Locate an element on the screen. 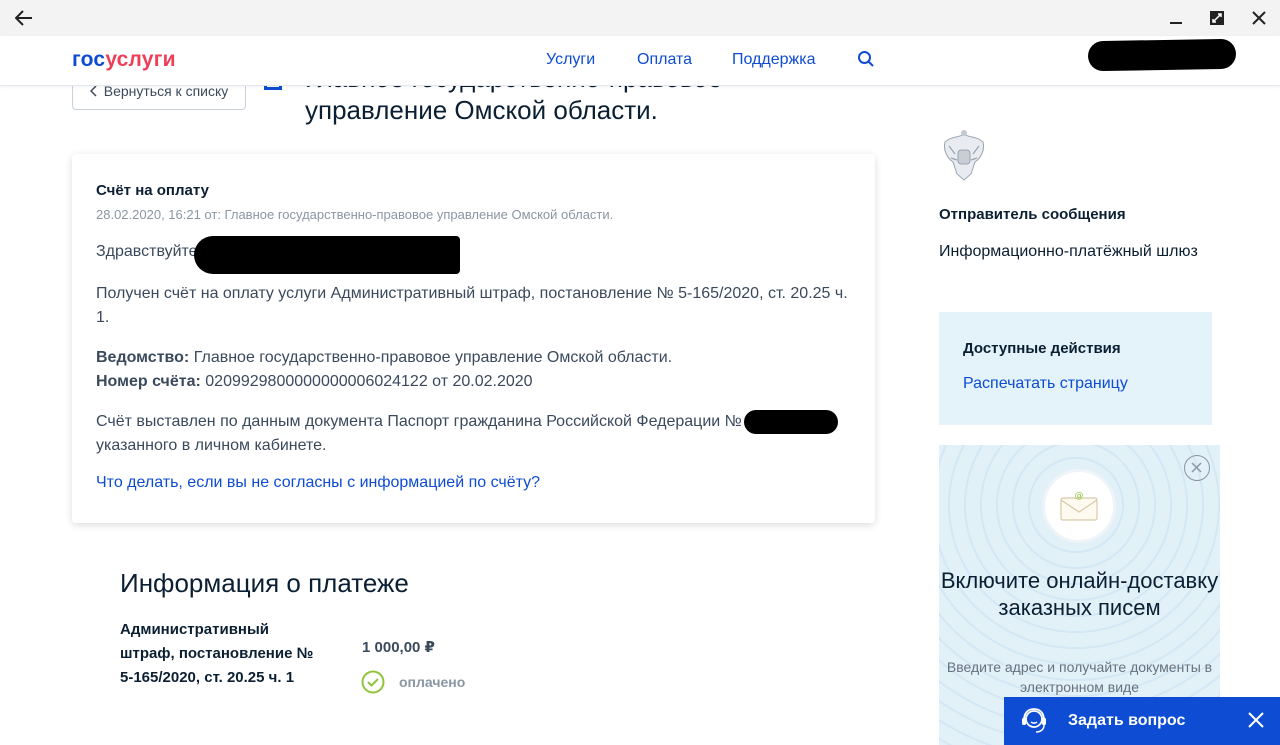 This screenshot has width=1280, height=745. check-circle-icon is located at coordinates (373, 682).